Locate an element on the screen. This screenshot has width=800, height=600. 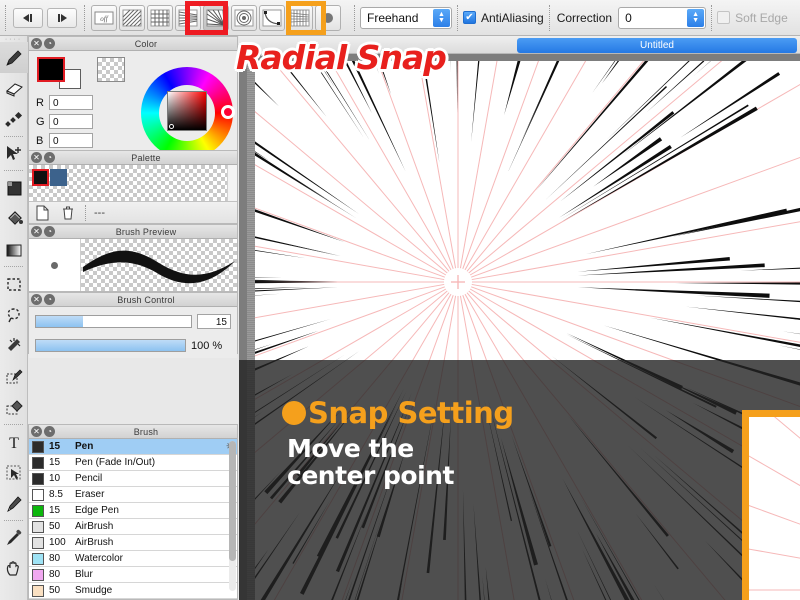
snap-grid-icon is located at coordinates (160, 17).